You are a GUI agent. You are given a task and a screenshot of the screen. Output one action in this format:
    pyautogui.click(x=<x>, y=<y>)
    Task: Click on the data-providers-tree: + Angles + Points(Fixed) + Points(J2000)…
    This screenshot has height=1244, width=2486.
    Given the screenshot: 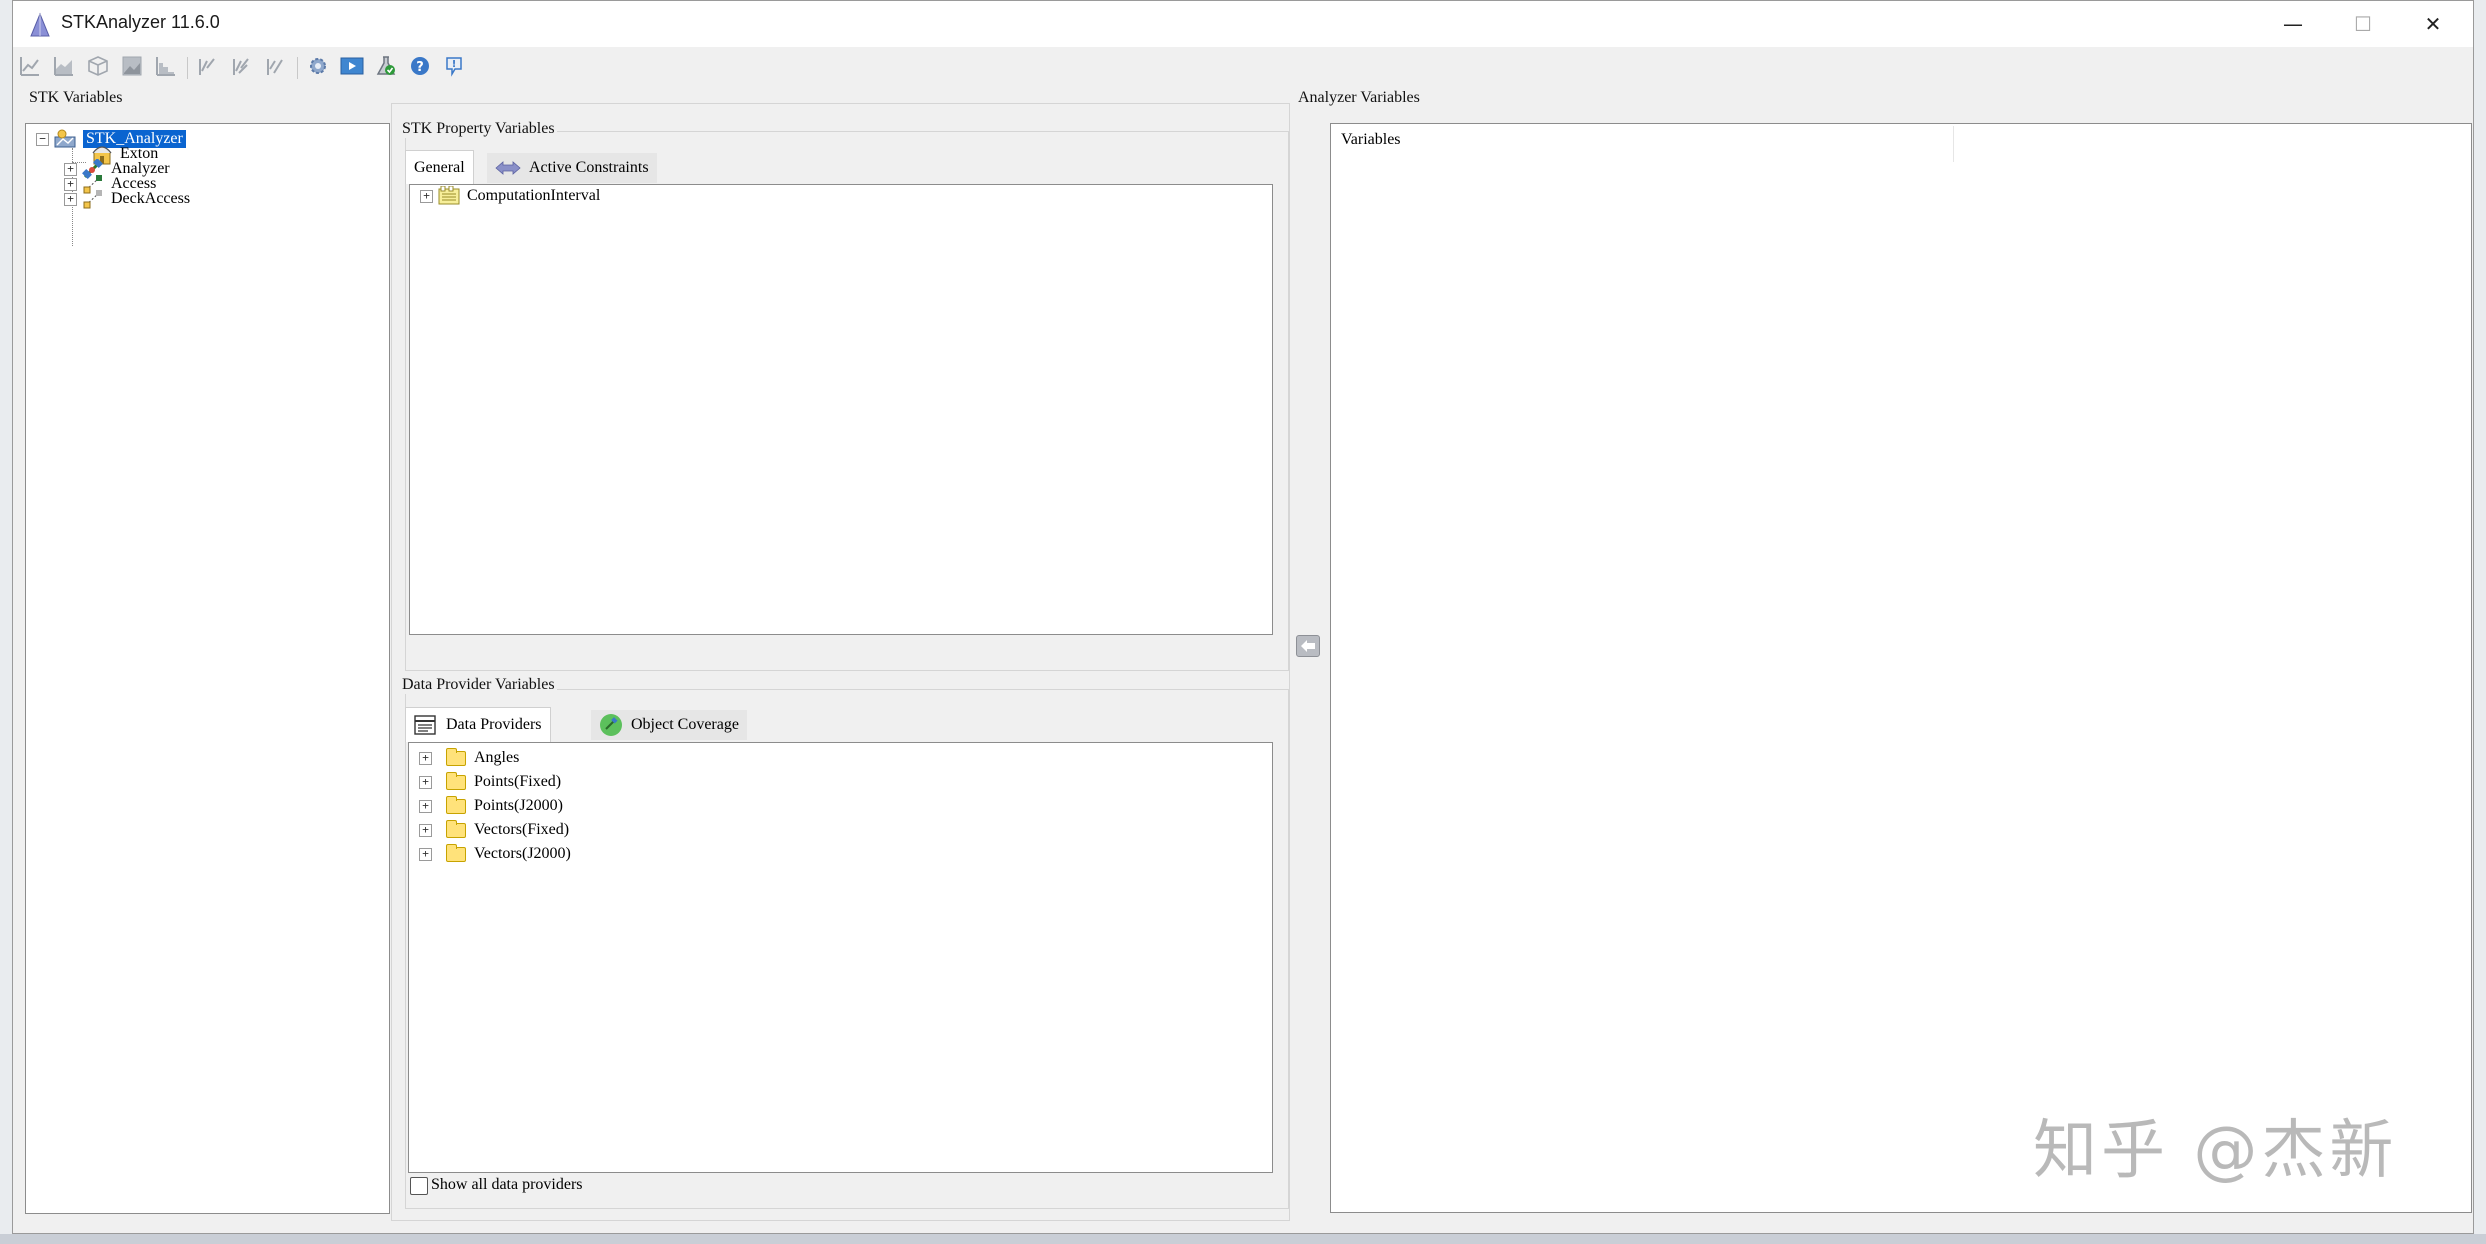 What is the action you would take?
    pyautogui.click(x=840, y=957)
    